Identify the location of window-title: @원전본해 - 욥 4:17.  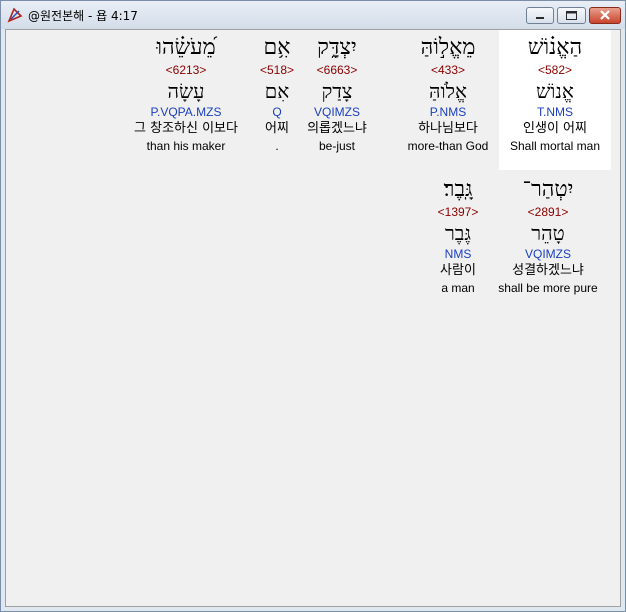
(83, 16).